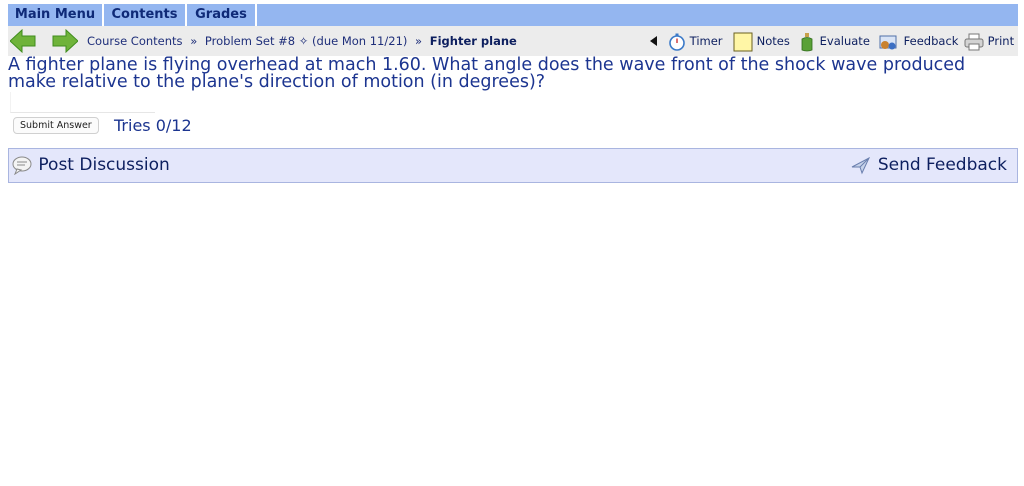 The width and height of the screenshot is (1024, 486). What do you see at coordinates (844, 41) in the screenshot?
I see `evaluate-label: Evaluate` at bounding box center [844, 41].